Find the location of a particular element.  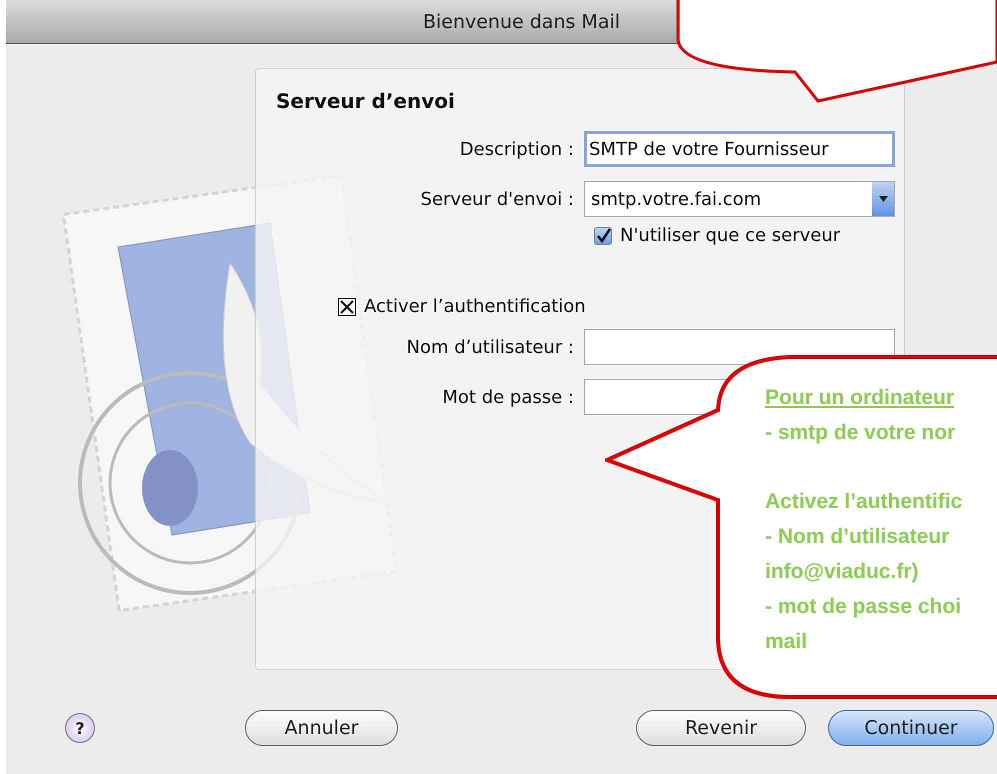

annotation-text: Pour un ordinateur is located at coordinates (859, 398).